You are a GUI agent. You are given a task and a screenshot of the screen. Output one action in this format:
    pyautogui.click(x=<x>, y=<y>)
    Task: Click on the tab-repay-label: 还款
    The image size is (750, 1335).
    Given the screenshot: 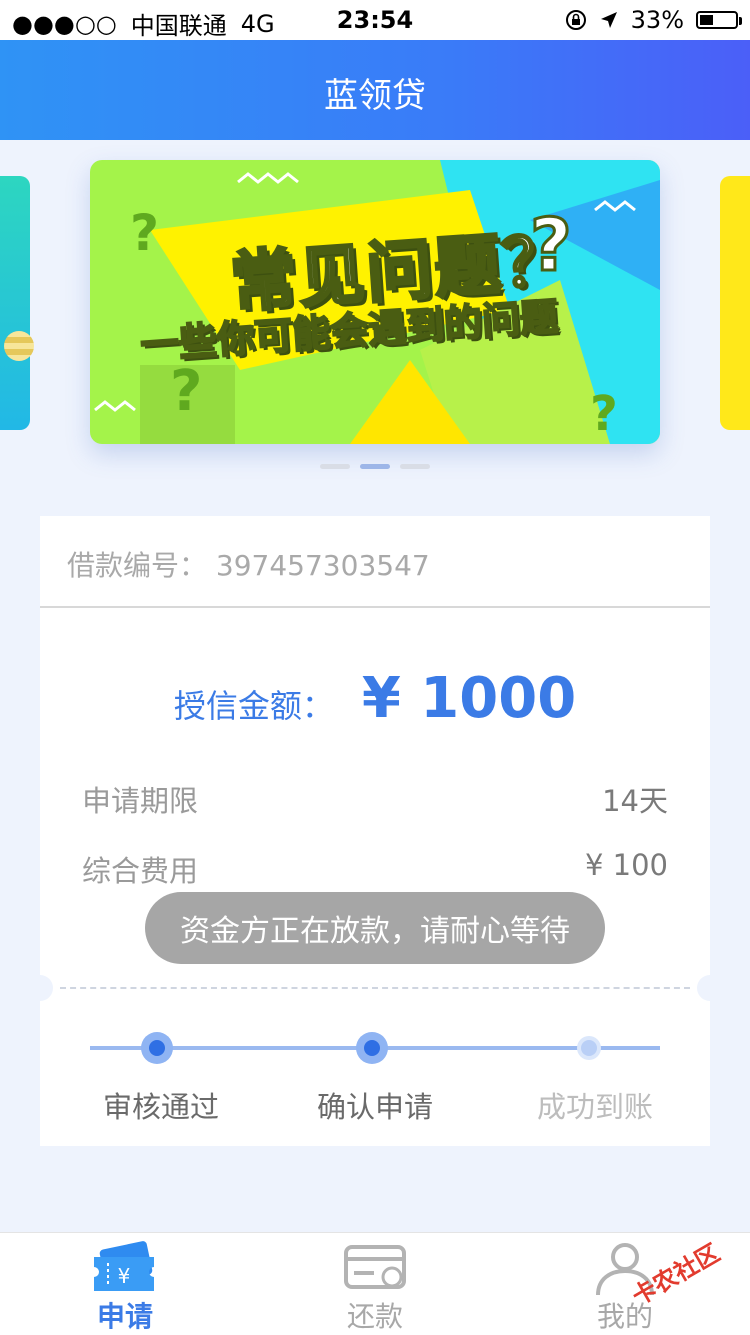 What is the action you would take?
    pyautogui.click(x=374, y=1316)
    